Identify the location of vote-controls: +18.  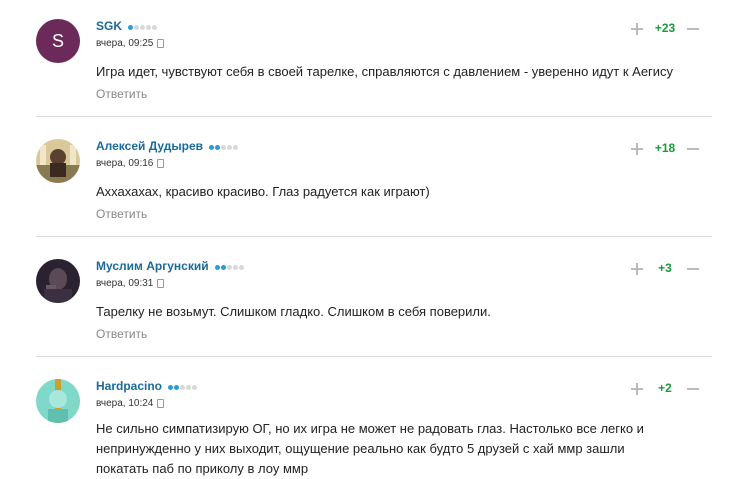
(671, 150).